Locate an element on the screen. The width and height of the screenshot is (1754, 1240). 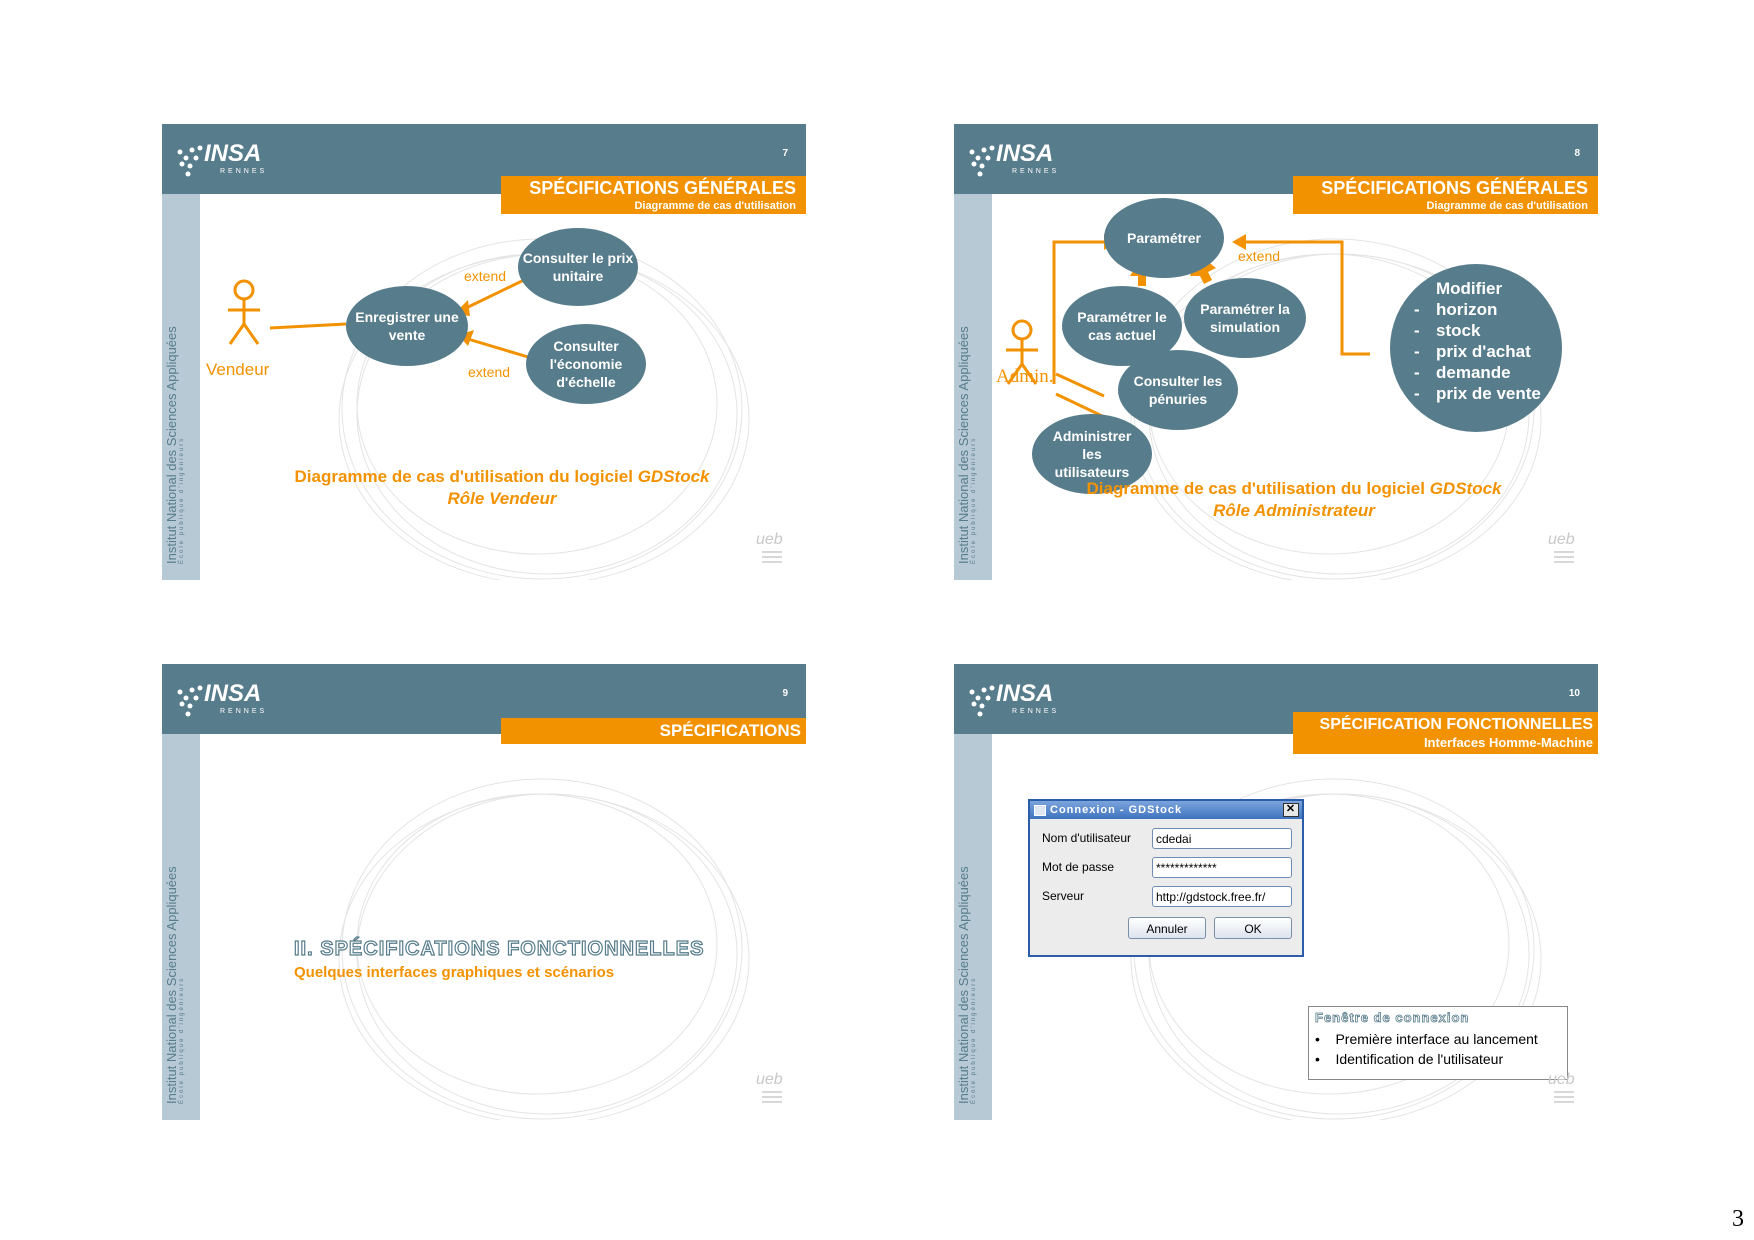
slide-number: 9 is located at coordinates (785, 693).